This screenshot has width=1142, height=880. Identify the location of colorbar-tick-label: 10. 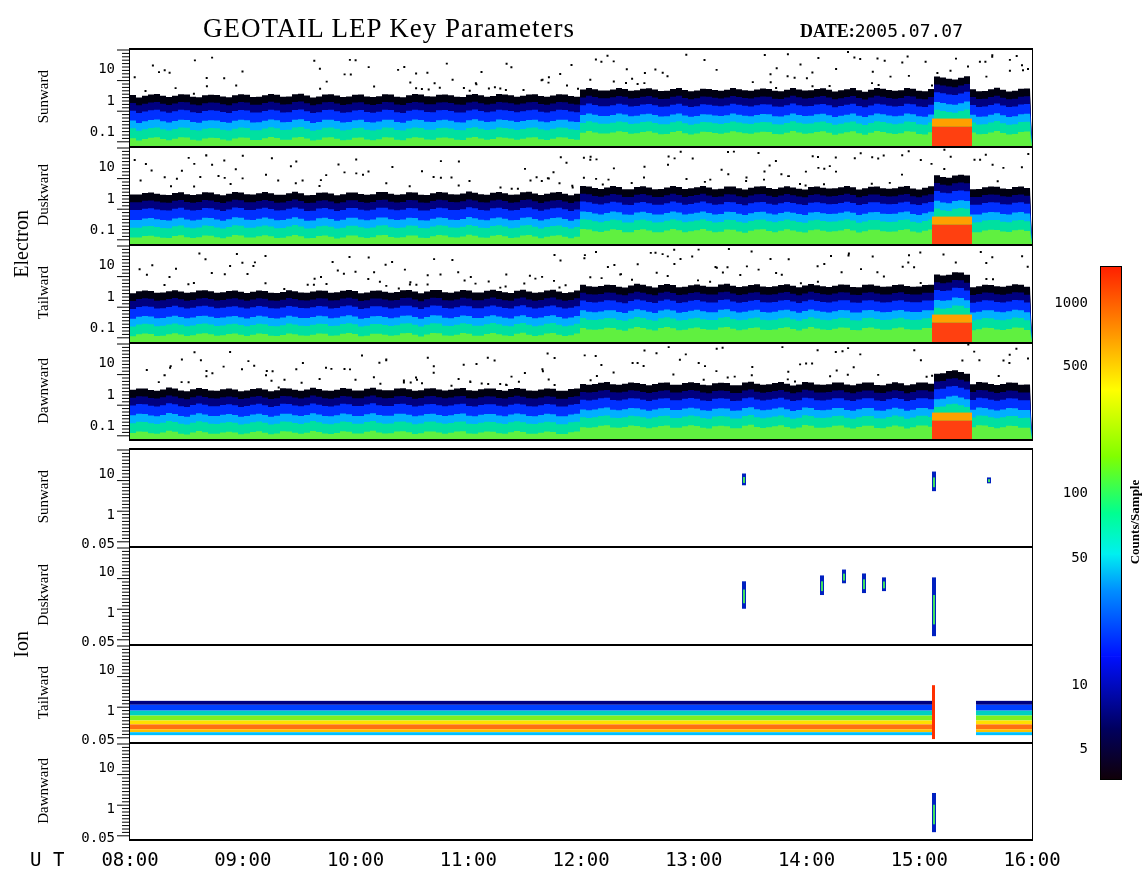
(1079, 684).